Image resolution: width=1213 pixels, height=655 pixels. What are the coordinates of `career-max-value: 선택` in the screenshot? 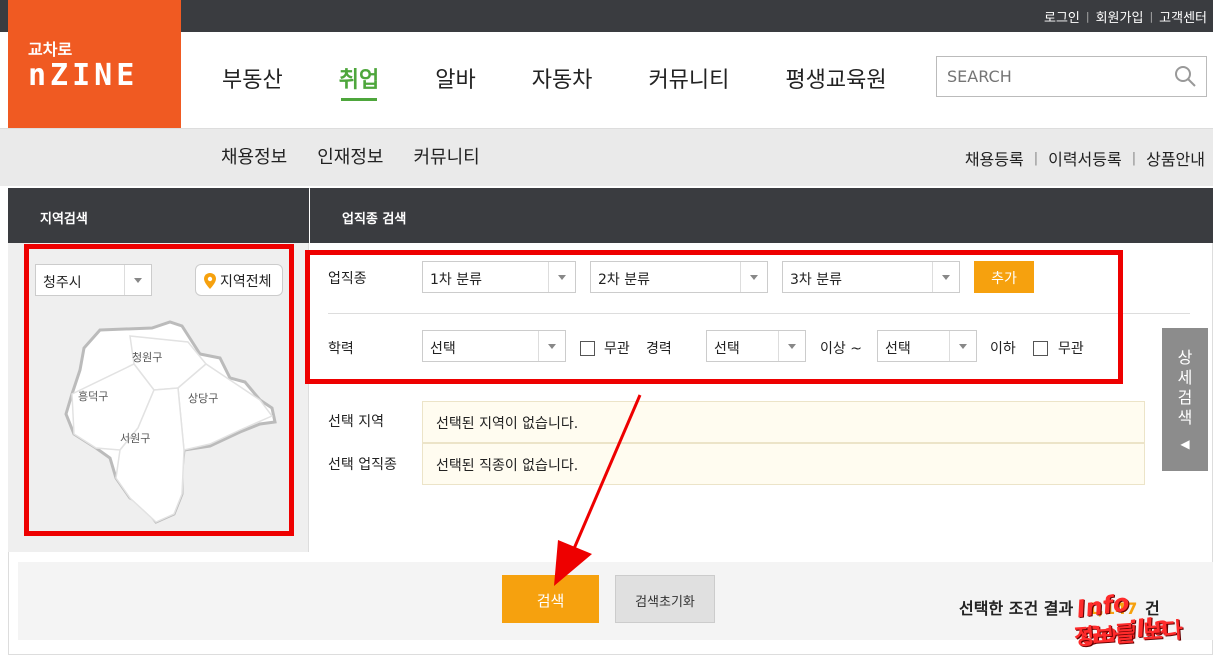 It's located at (898, 349).